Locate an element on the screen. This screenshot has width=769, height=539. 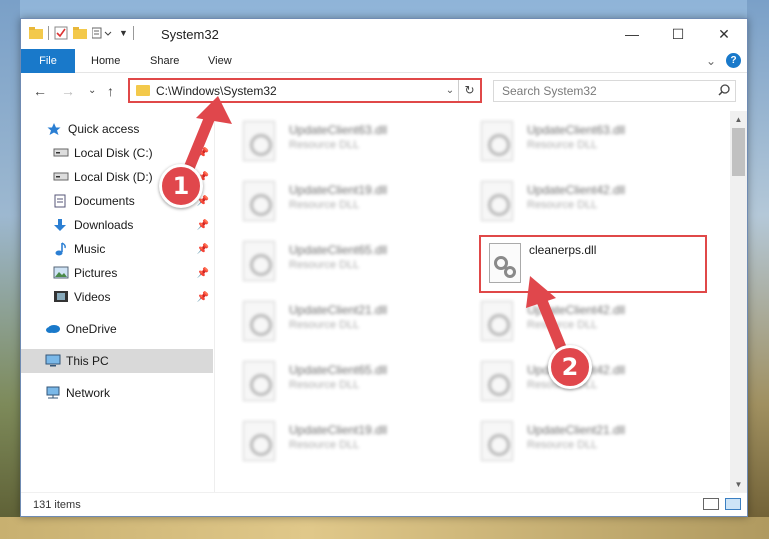
step-badge-1: 1 is located at coordinates (181, 186).